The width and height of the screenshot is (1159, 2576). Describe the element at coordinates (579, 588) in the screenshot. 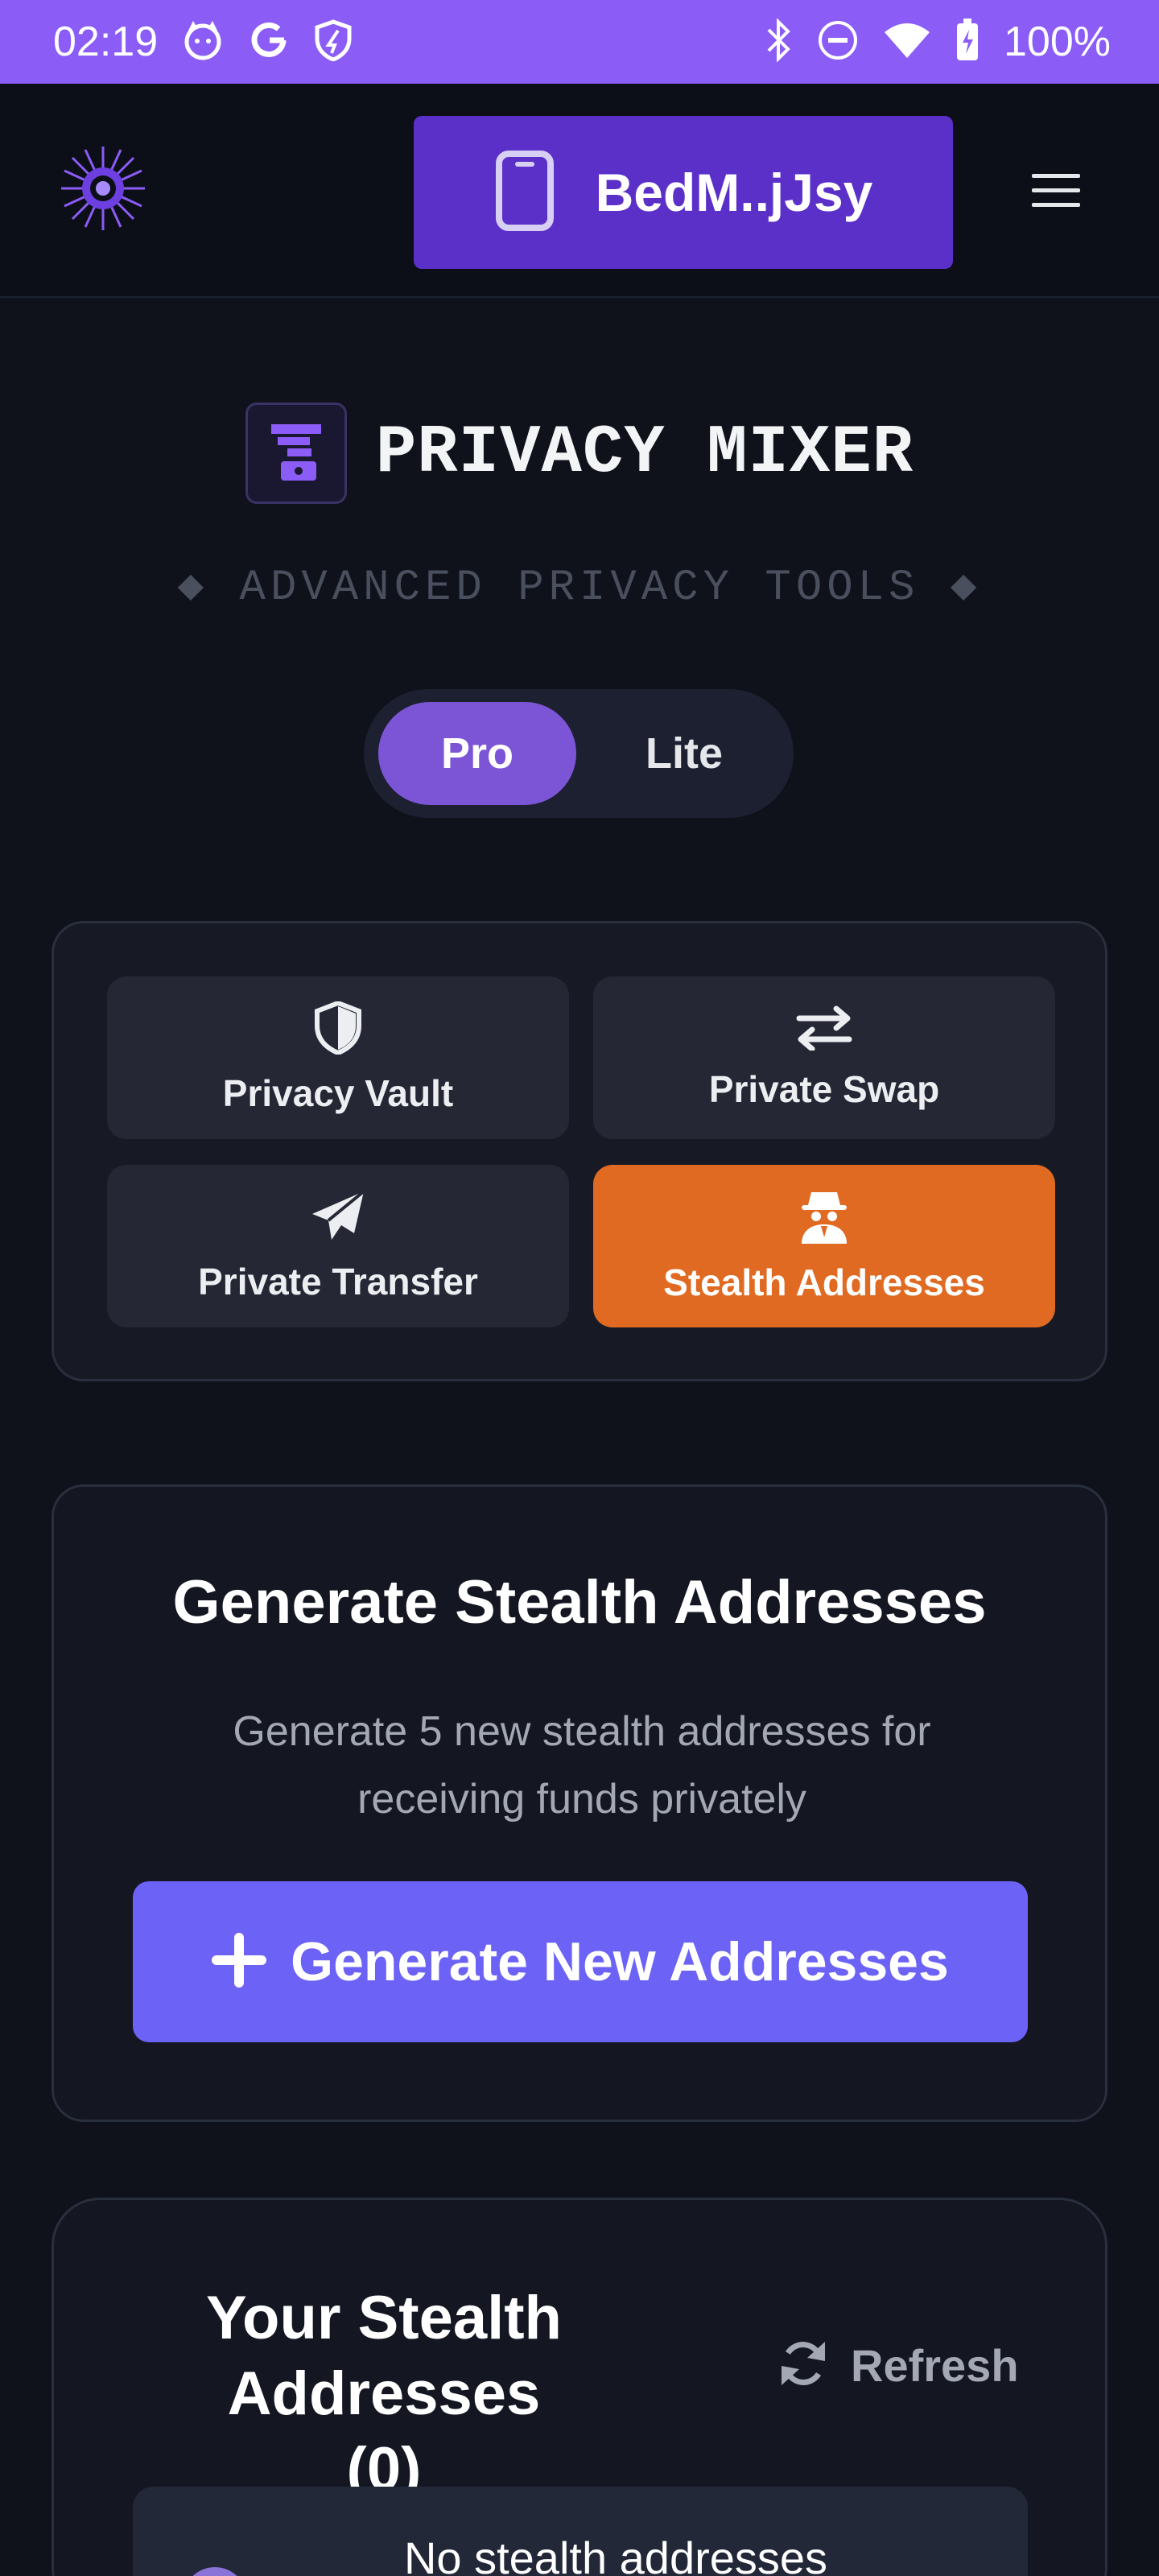

I see `page-subtitle: ◆ ADVANCED PRIVACY TOOLS ◆` at that location.